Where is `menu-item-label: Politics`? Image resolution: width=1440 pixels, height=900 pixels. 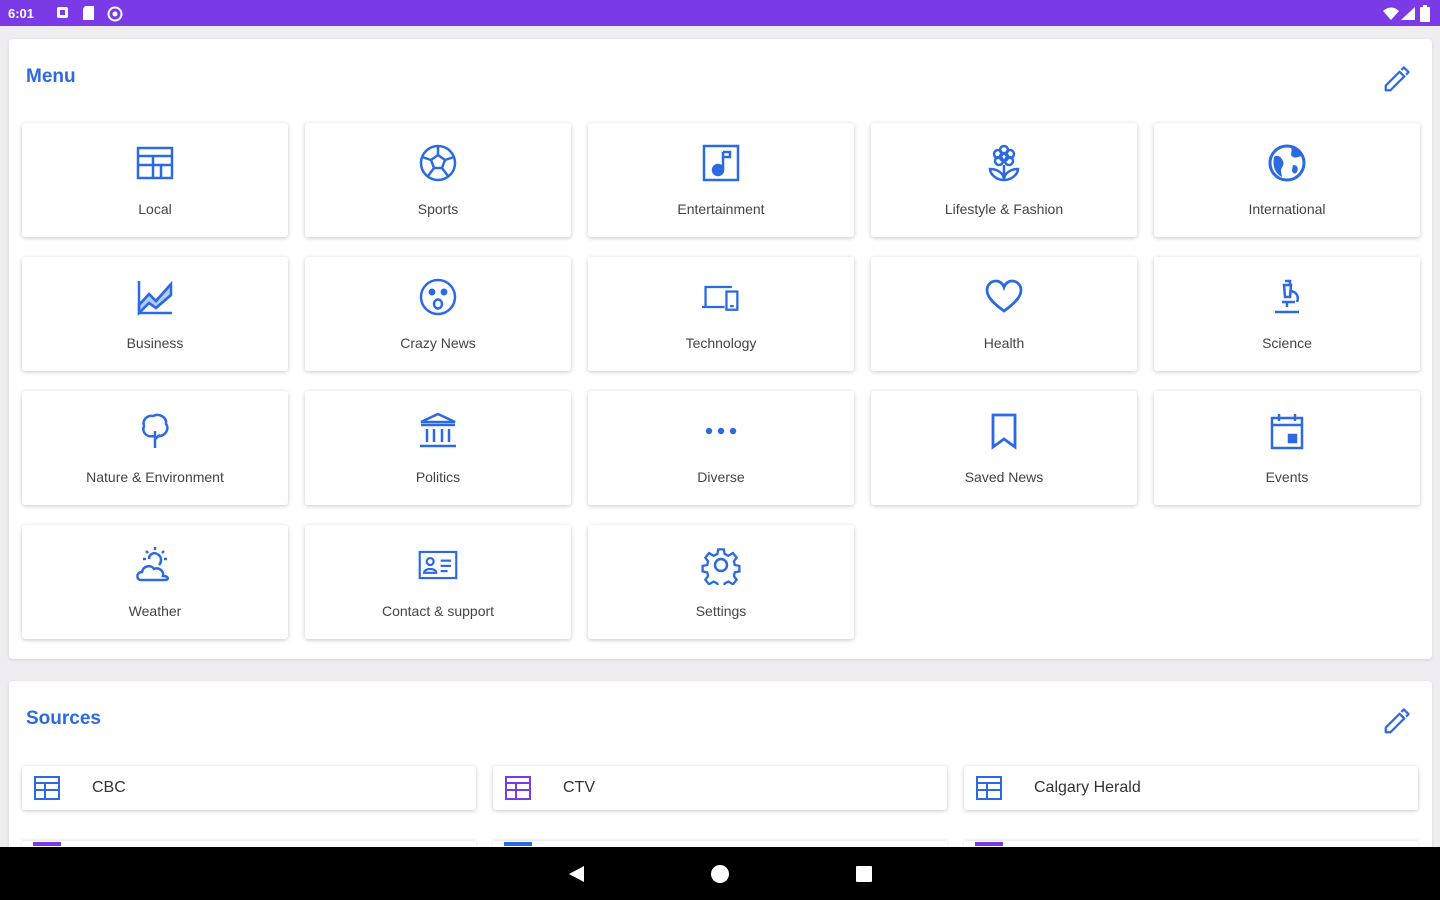
menu-item-label: Politics is located at coordinates (438, 477).